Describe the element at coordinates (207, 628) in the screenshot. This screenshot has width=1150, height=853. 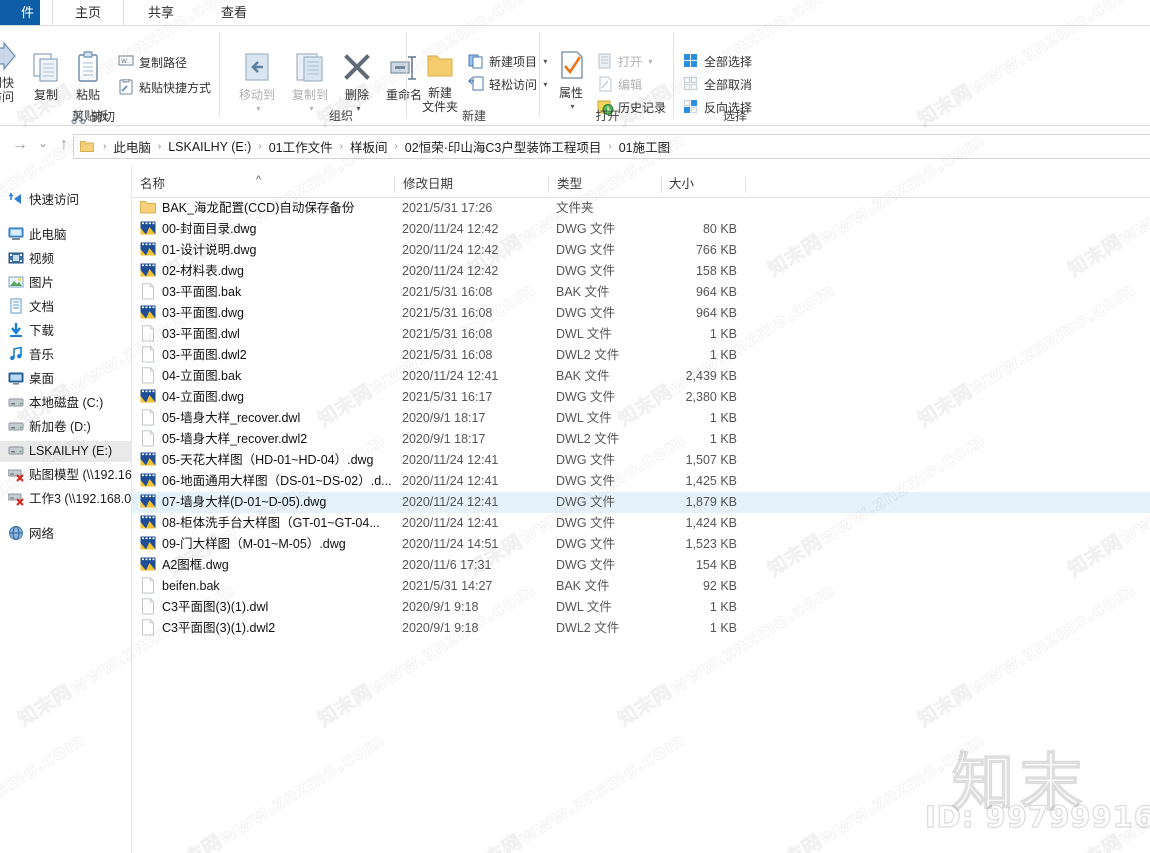
I see `file-name-cell: C3平面图(3)(1).dwl2` at that location.